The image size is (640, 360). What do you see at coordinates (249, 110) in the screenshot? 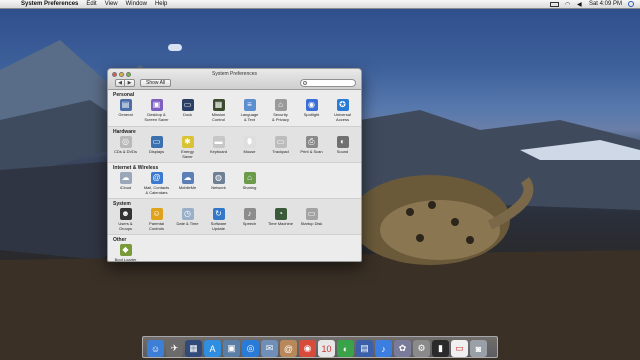
I see `pane-language: ≡ Language & Text` at bounding box center [249, 110].